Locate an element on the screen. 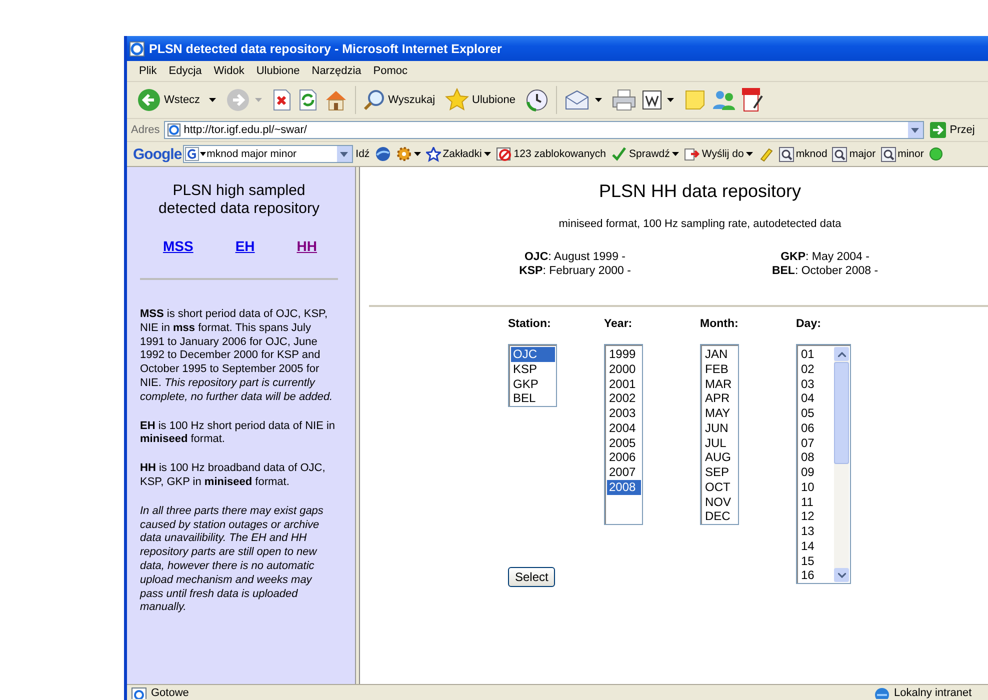 This screenshot has width=988, height=700. select-button: Select is located at coordinates (532, 577).